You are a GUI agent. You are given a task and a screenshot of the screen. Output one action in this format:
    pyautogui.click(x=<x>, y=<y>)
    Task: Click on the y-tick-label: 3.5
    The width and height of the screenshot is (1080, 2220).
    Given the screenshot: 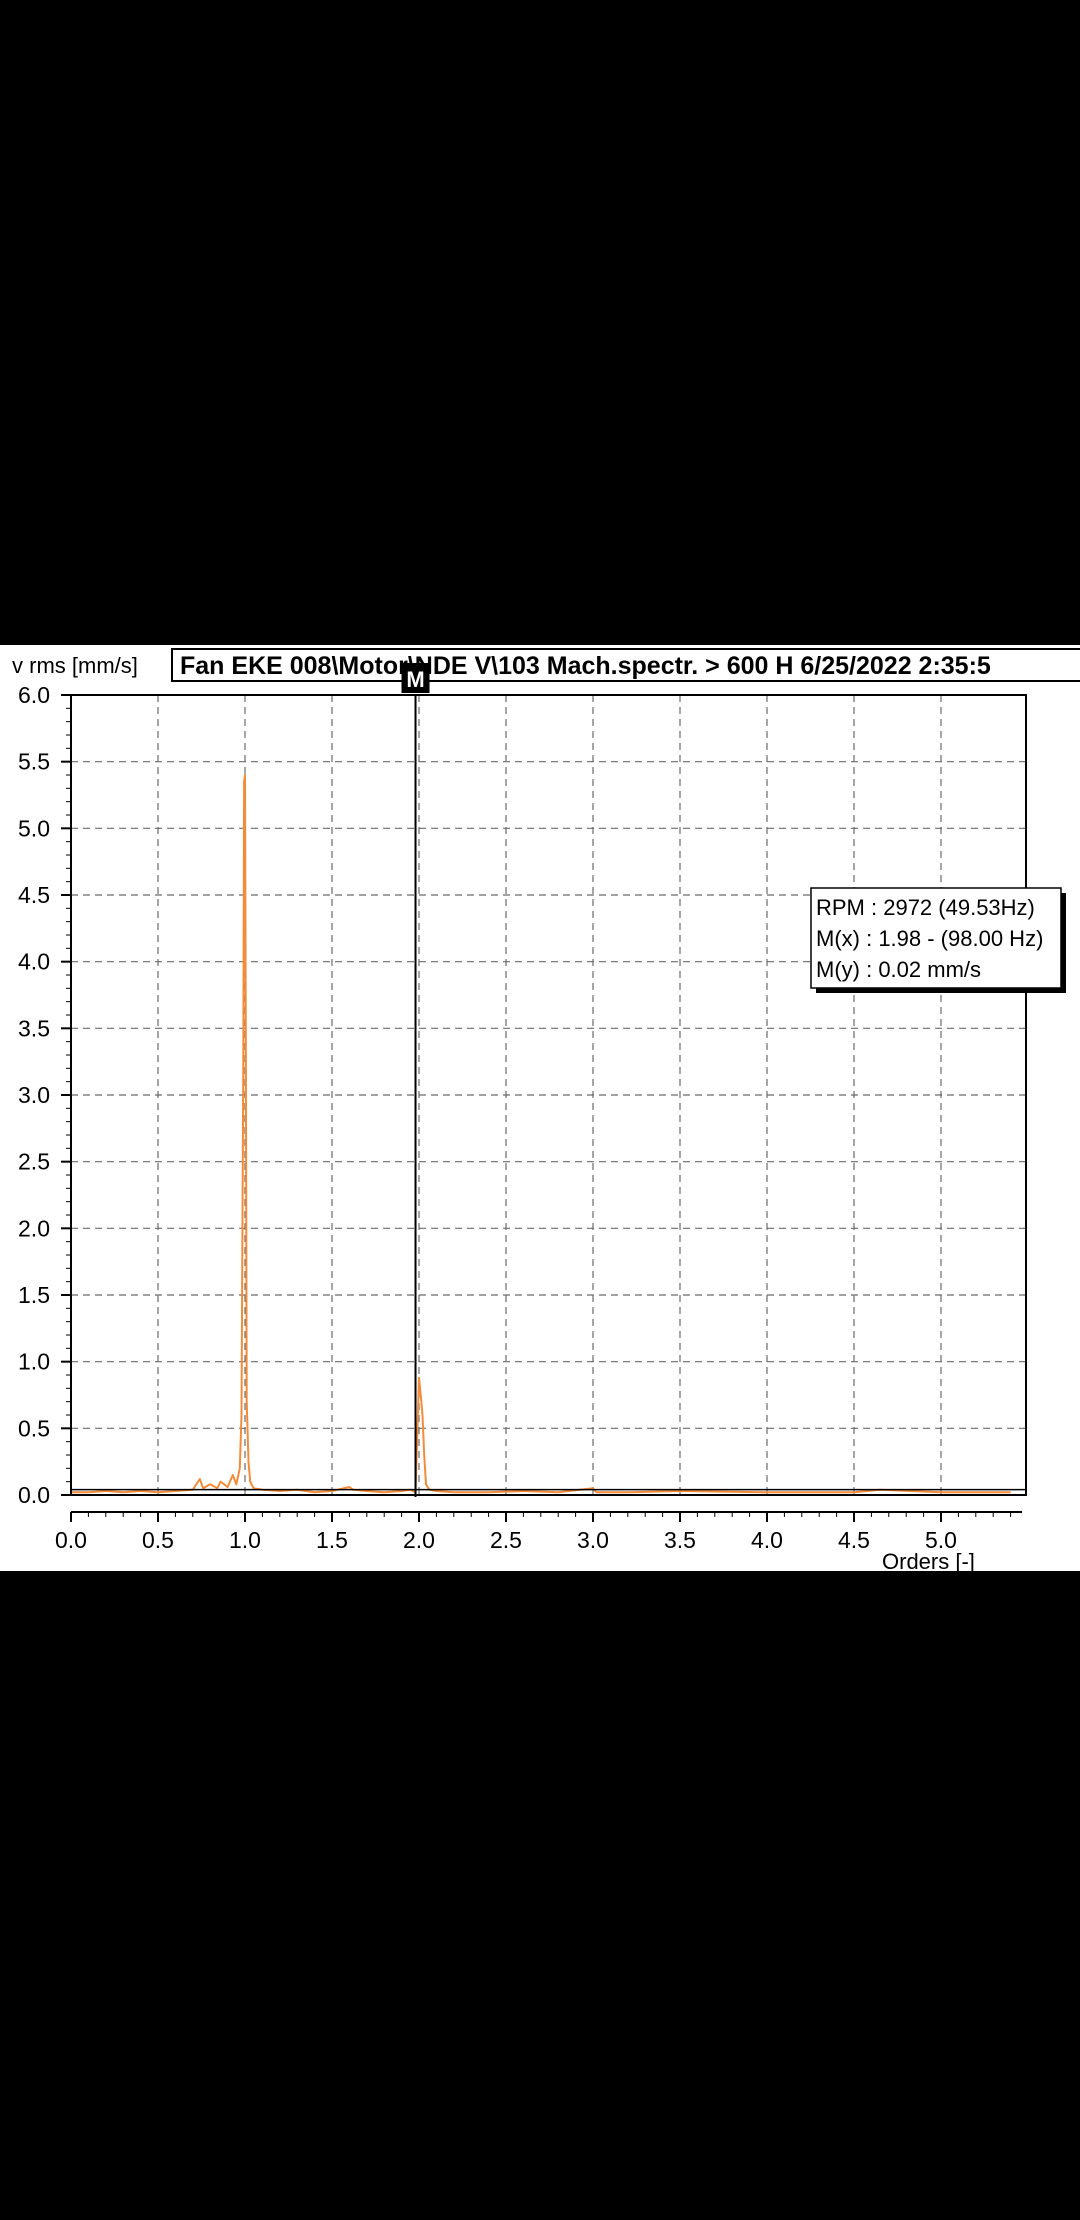 What is the action you would take?
    pyautogui.click(x=34, y=1028)
    